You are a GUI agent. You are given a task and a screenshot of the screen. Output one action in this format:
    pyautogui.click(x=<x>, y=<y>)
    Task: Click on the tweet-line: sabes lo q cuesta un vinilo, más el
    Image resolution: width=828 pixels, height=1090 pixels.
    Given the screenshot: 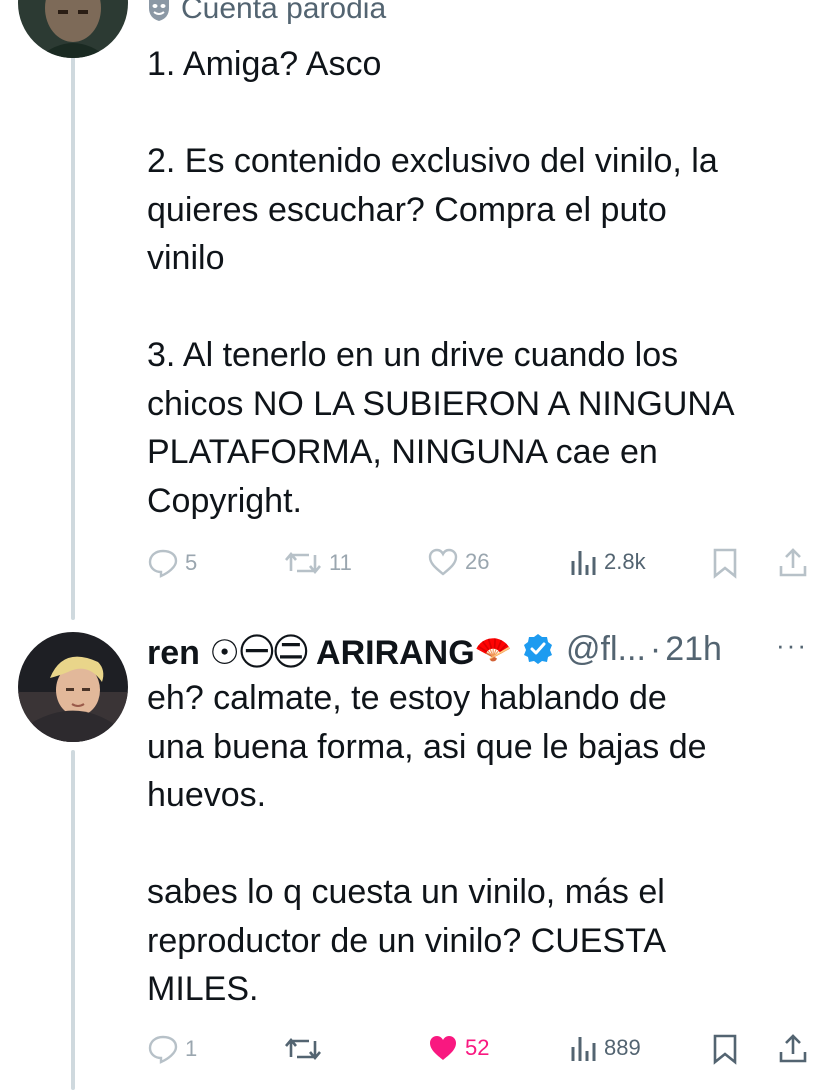 What is the action you would take?
    pyautogui.click(x=406, y=892)
    